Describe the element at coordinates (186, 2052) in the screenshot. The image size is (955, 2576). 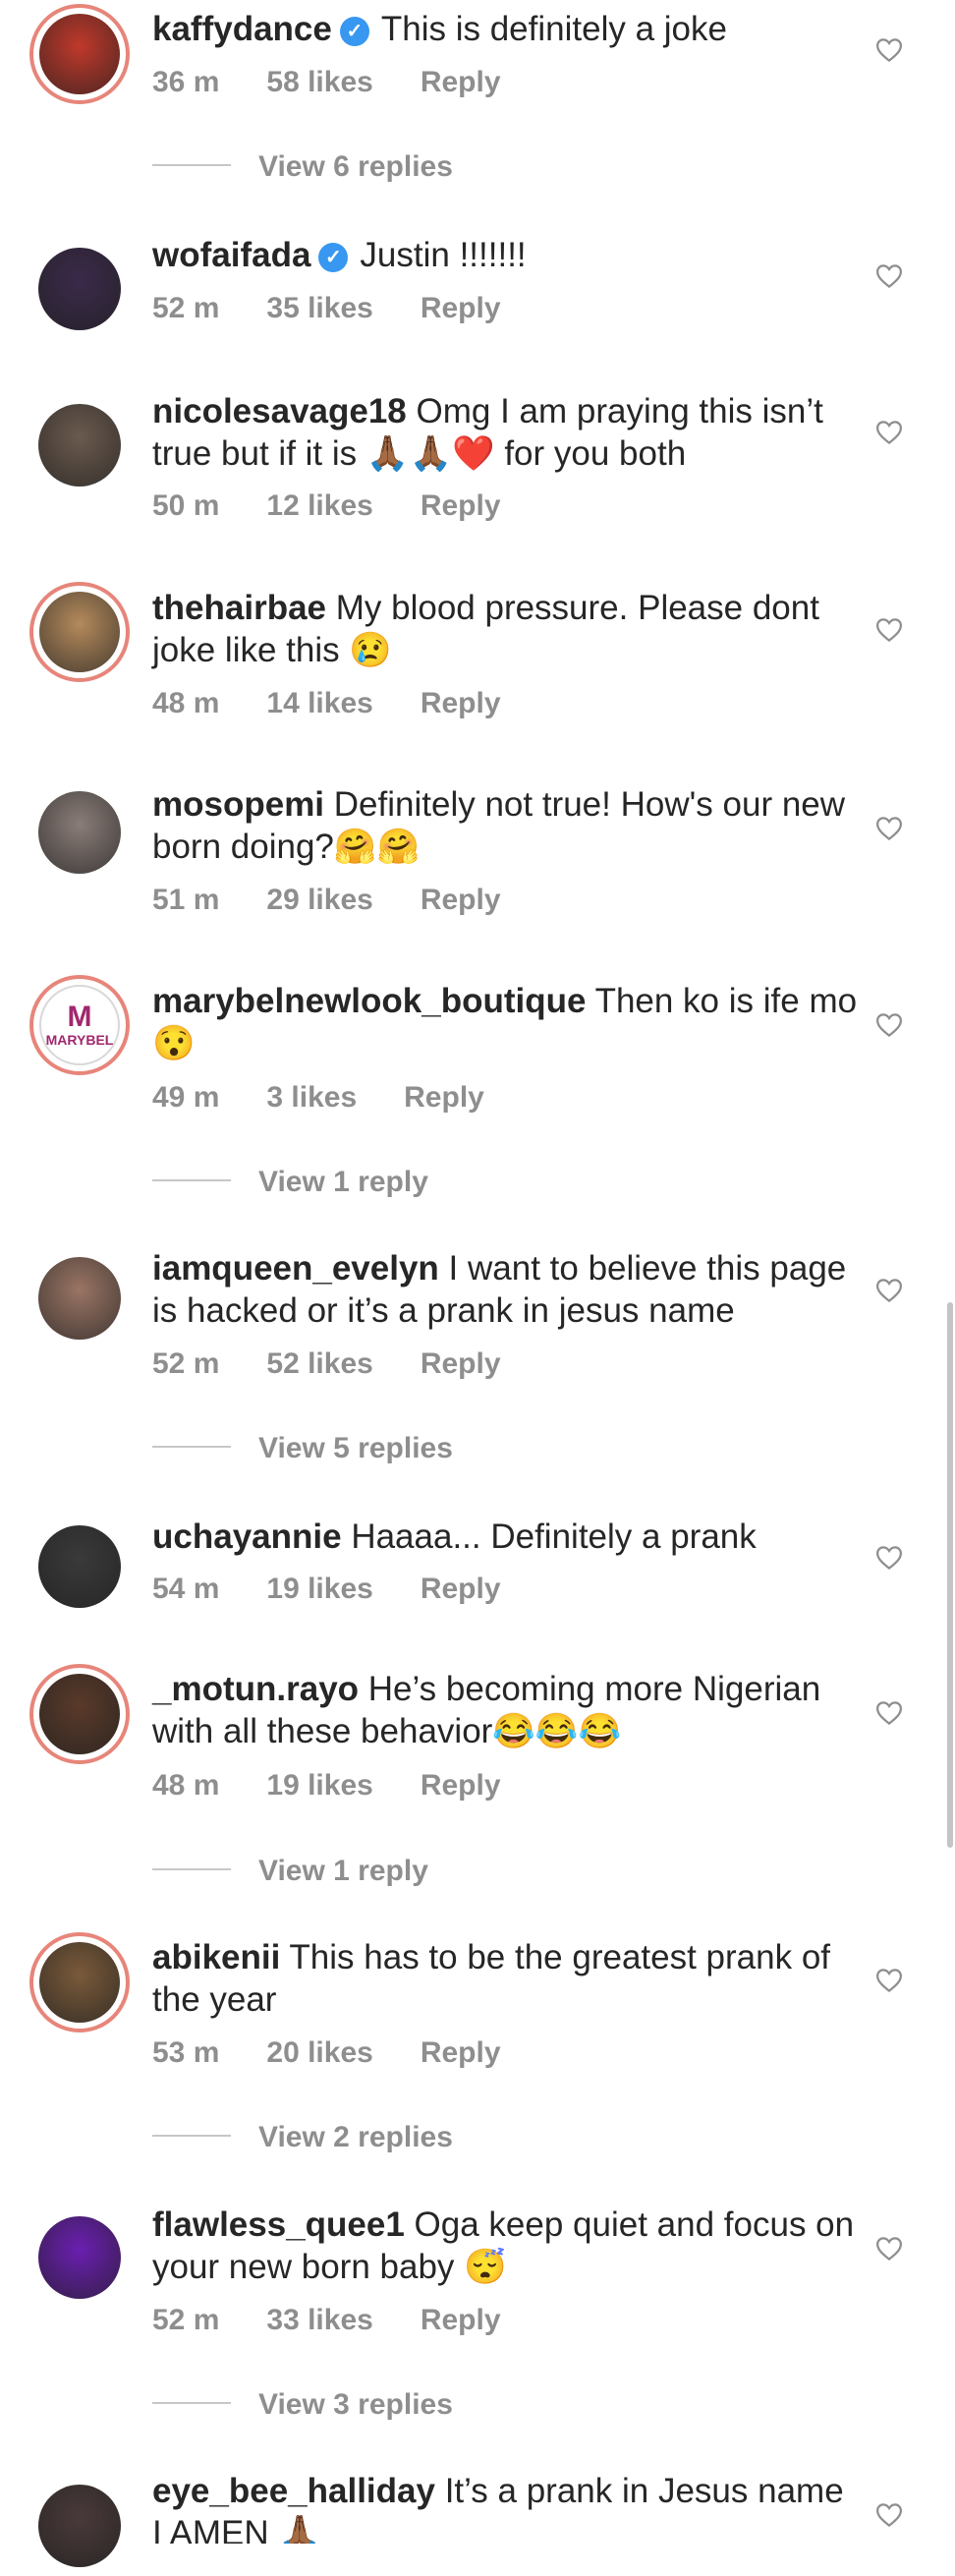
I see `comment-time: 53 m` at that location.